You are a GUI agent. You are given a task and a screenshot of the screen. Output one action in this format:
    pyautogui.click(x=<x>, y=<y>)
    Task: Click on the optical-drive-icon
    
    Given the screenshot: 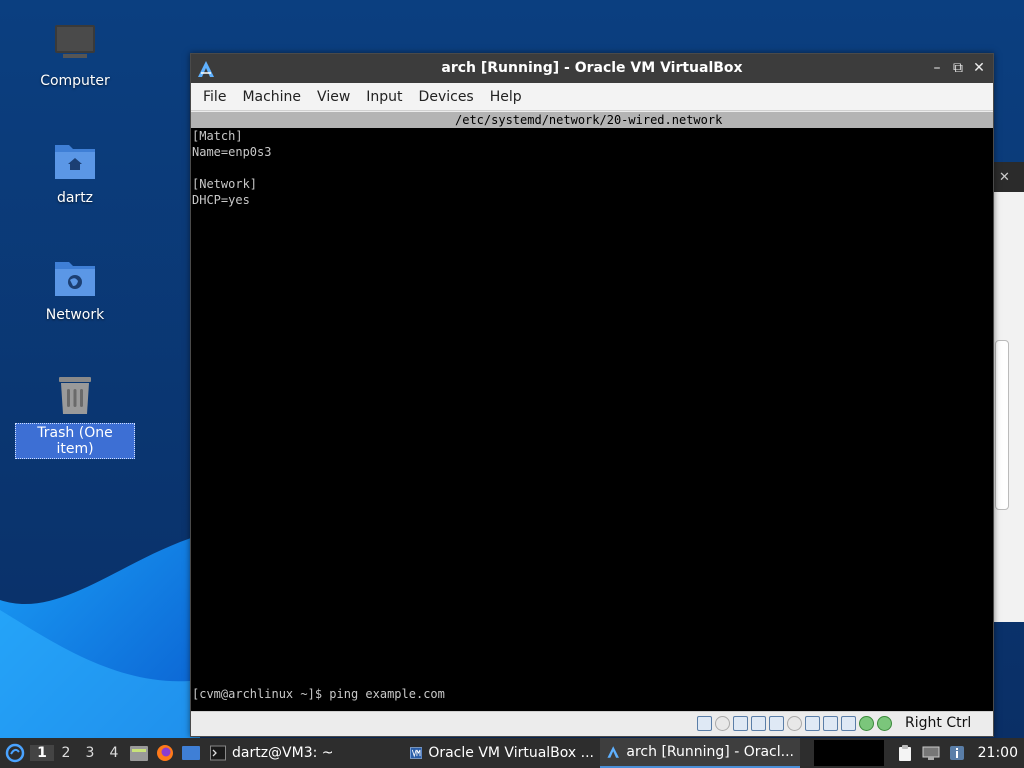 What is the action you would take?
    pyautogui.click(x=722, y=723)
    